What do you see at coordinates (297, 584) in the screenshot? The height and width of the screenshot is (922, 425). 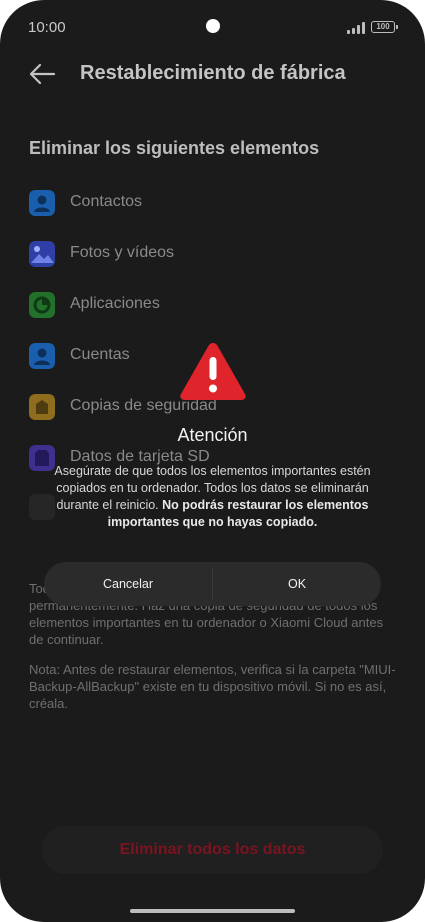 I see `ok-button: OK` at bounding box center [297, 584].